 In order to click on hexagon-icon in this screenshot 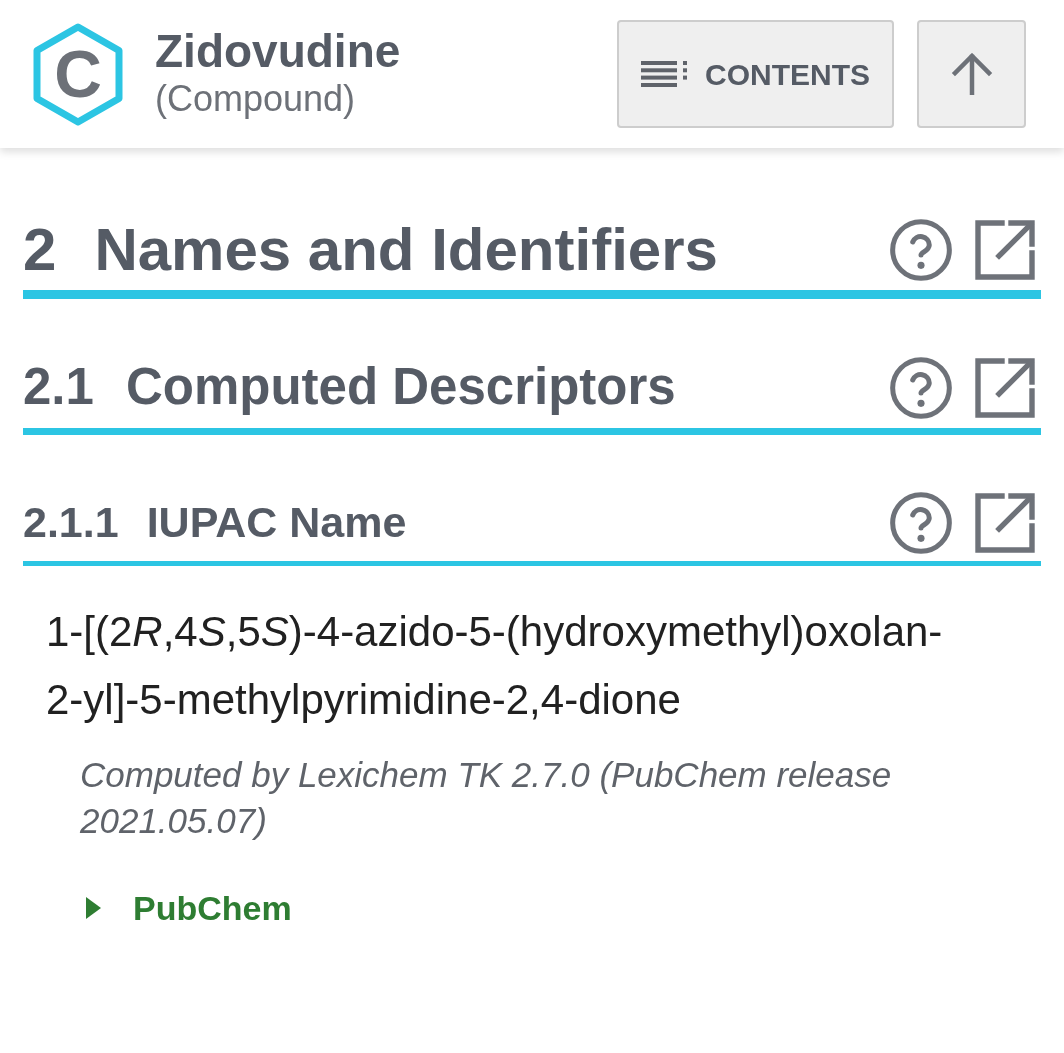, I will do `click(78, 74)`.